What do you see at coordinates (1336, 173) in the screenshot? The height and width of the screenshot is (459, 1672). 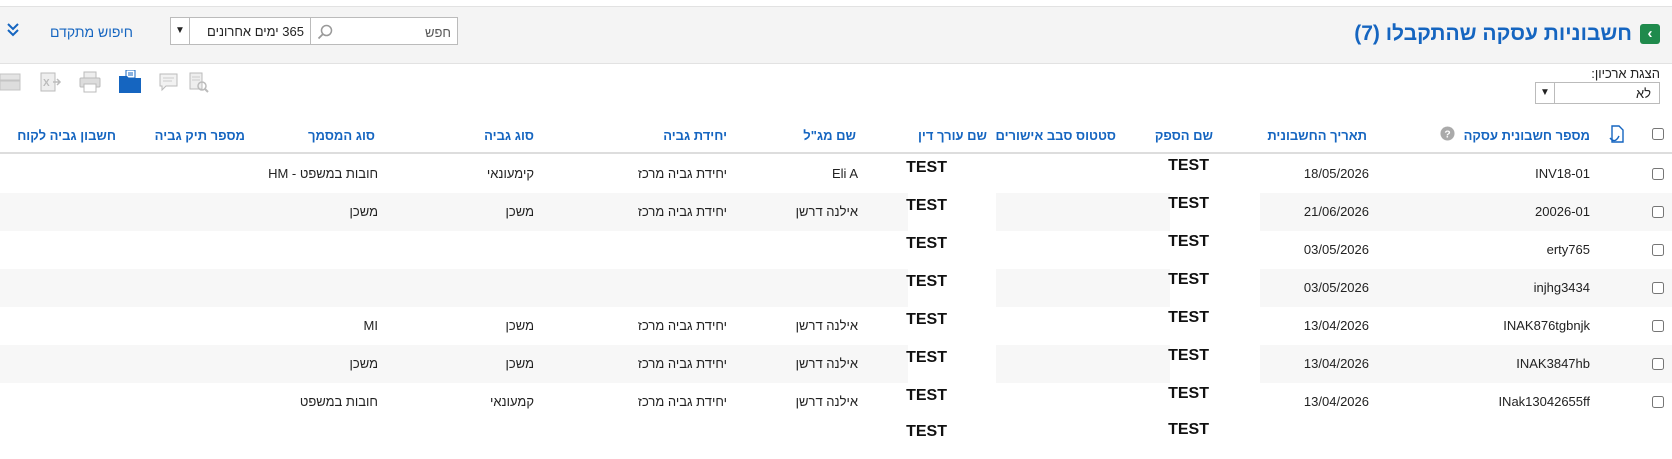 I see `cell-invoice-date: 18/05/2026` at bounding box center [1336, 173].